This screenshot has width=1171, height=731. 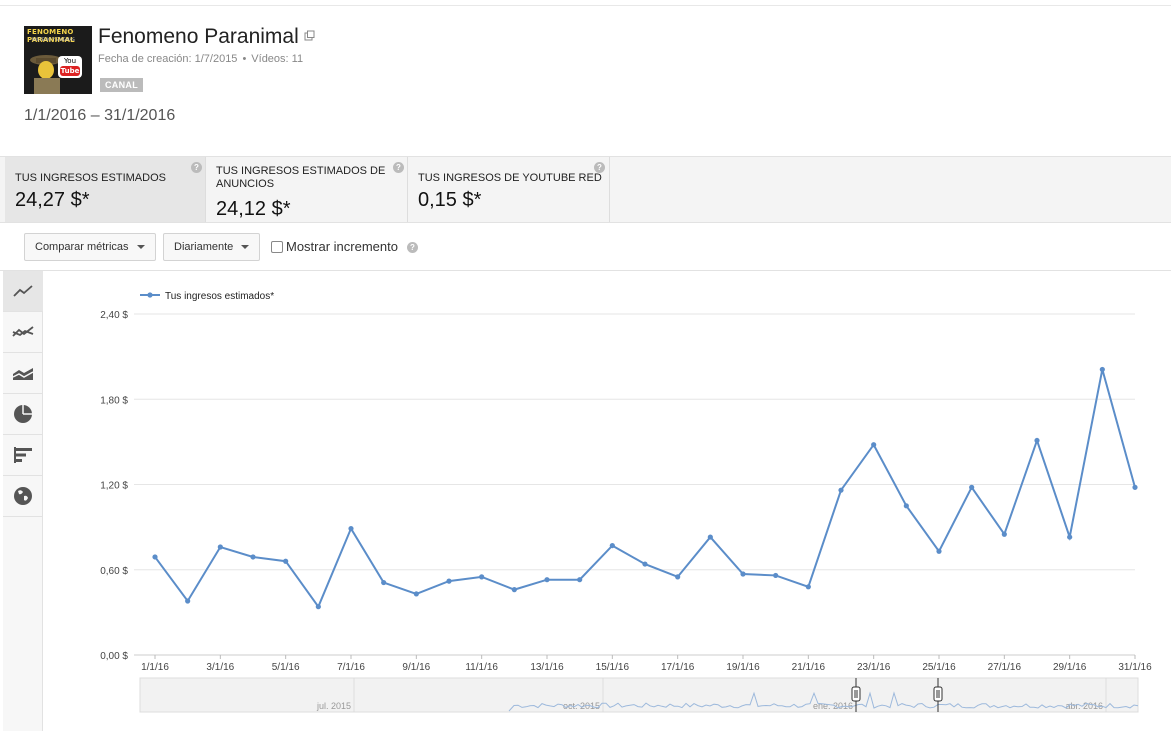 I want to click on tab-value: 24,12 $*, so click(x=253, y=209).